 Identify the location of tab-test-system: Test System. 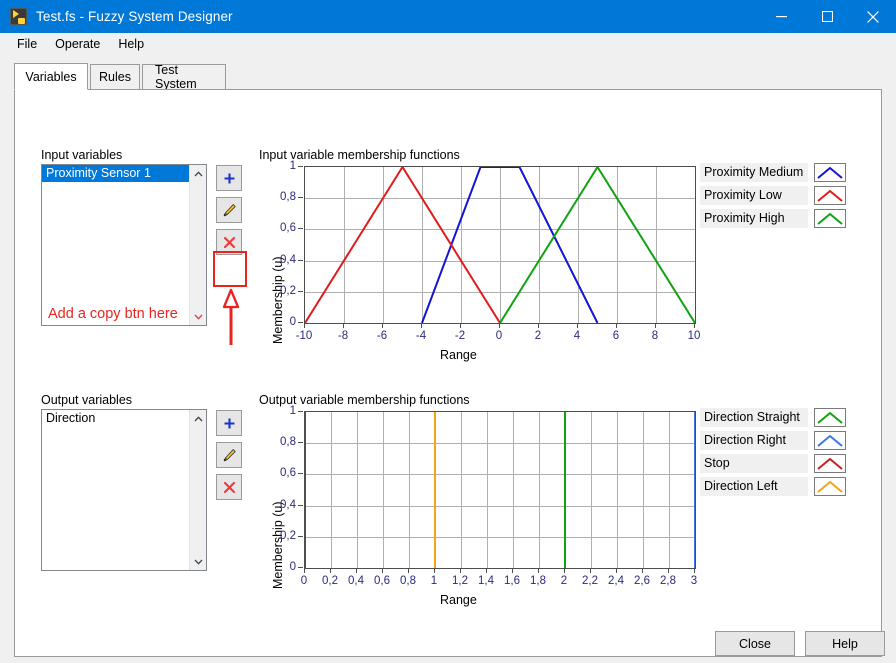
(184, 77).